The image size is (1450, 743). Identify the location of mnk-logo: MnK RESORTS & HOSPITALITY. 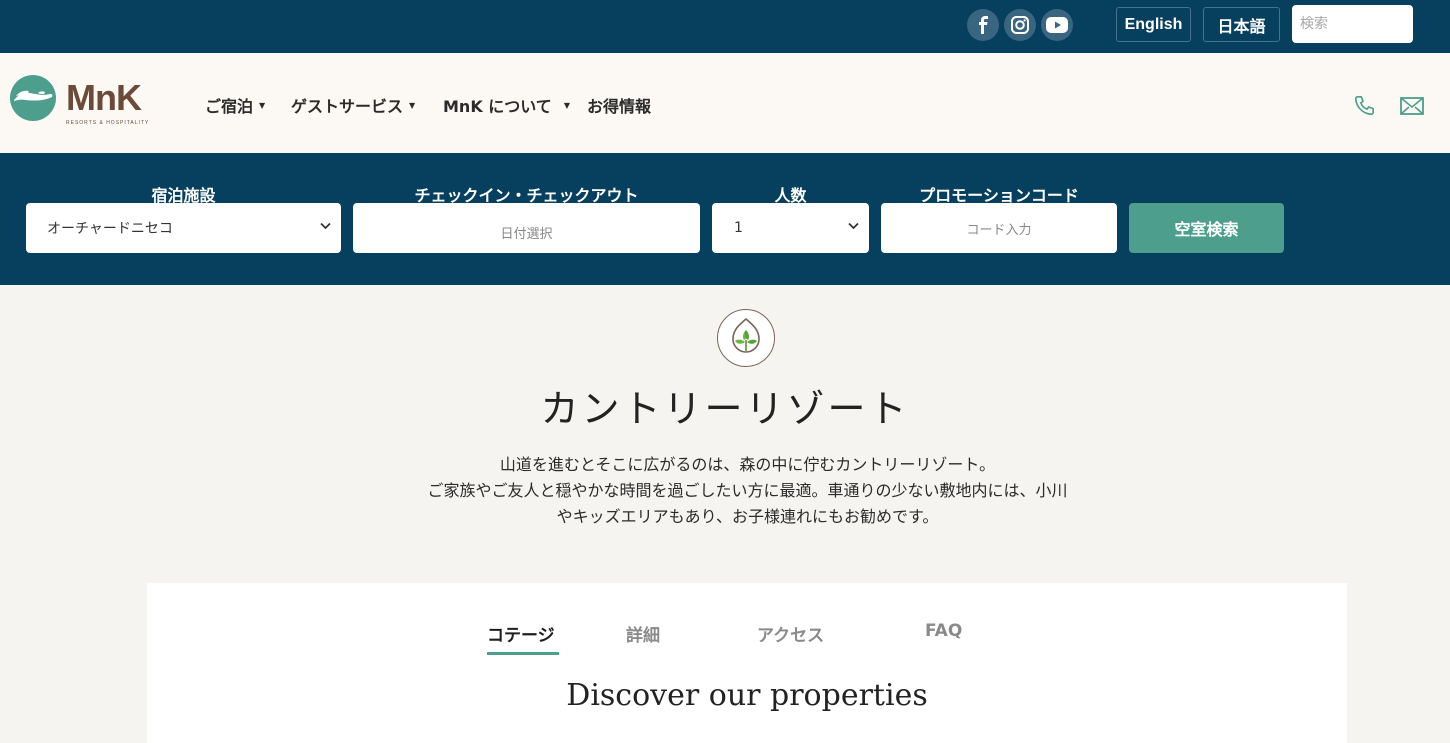
(79, 100).